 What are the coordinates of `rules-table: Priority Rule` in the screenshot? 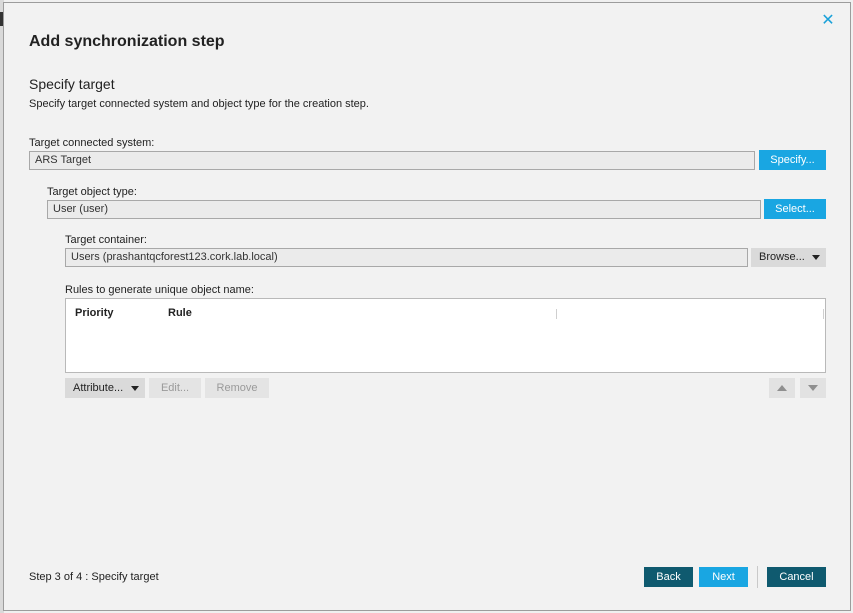 It's located at (445, 335).